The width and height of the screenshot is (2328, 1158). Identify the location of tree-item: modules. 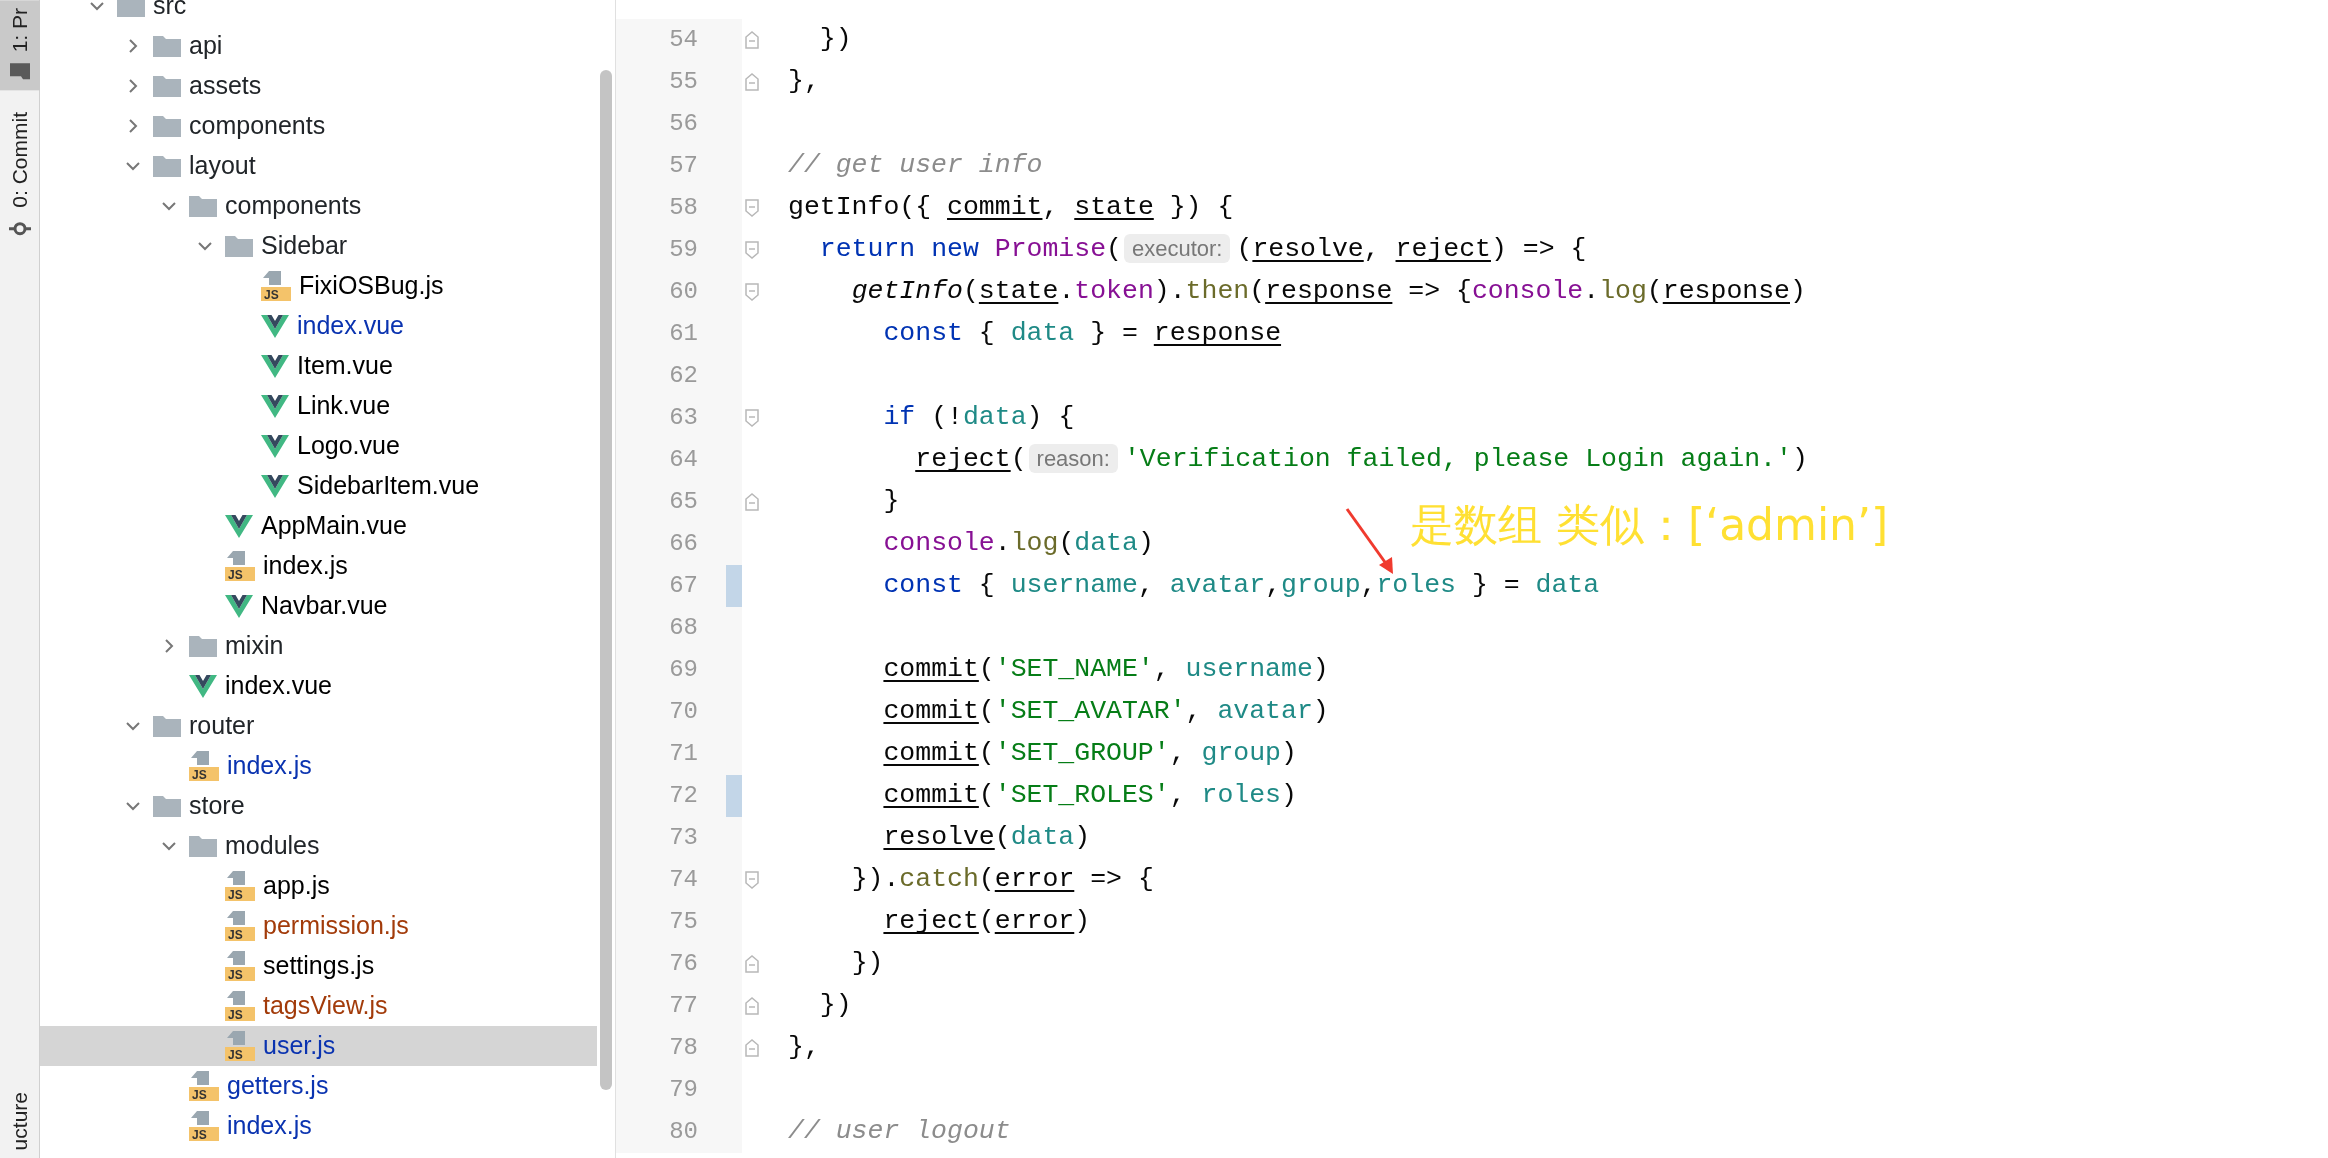
(318, 846).